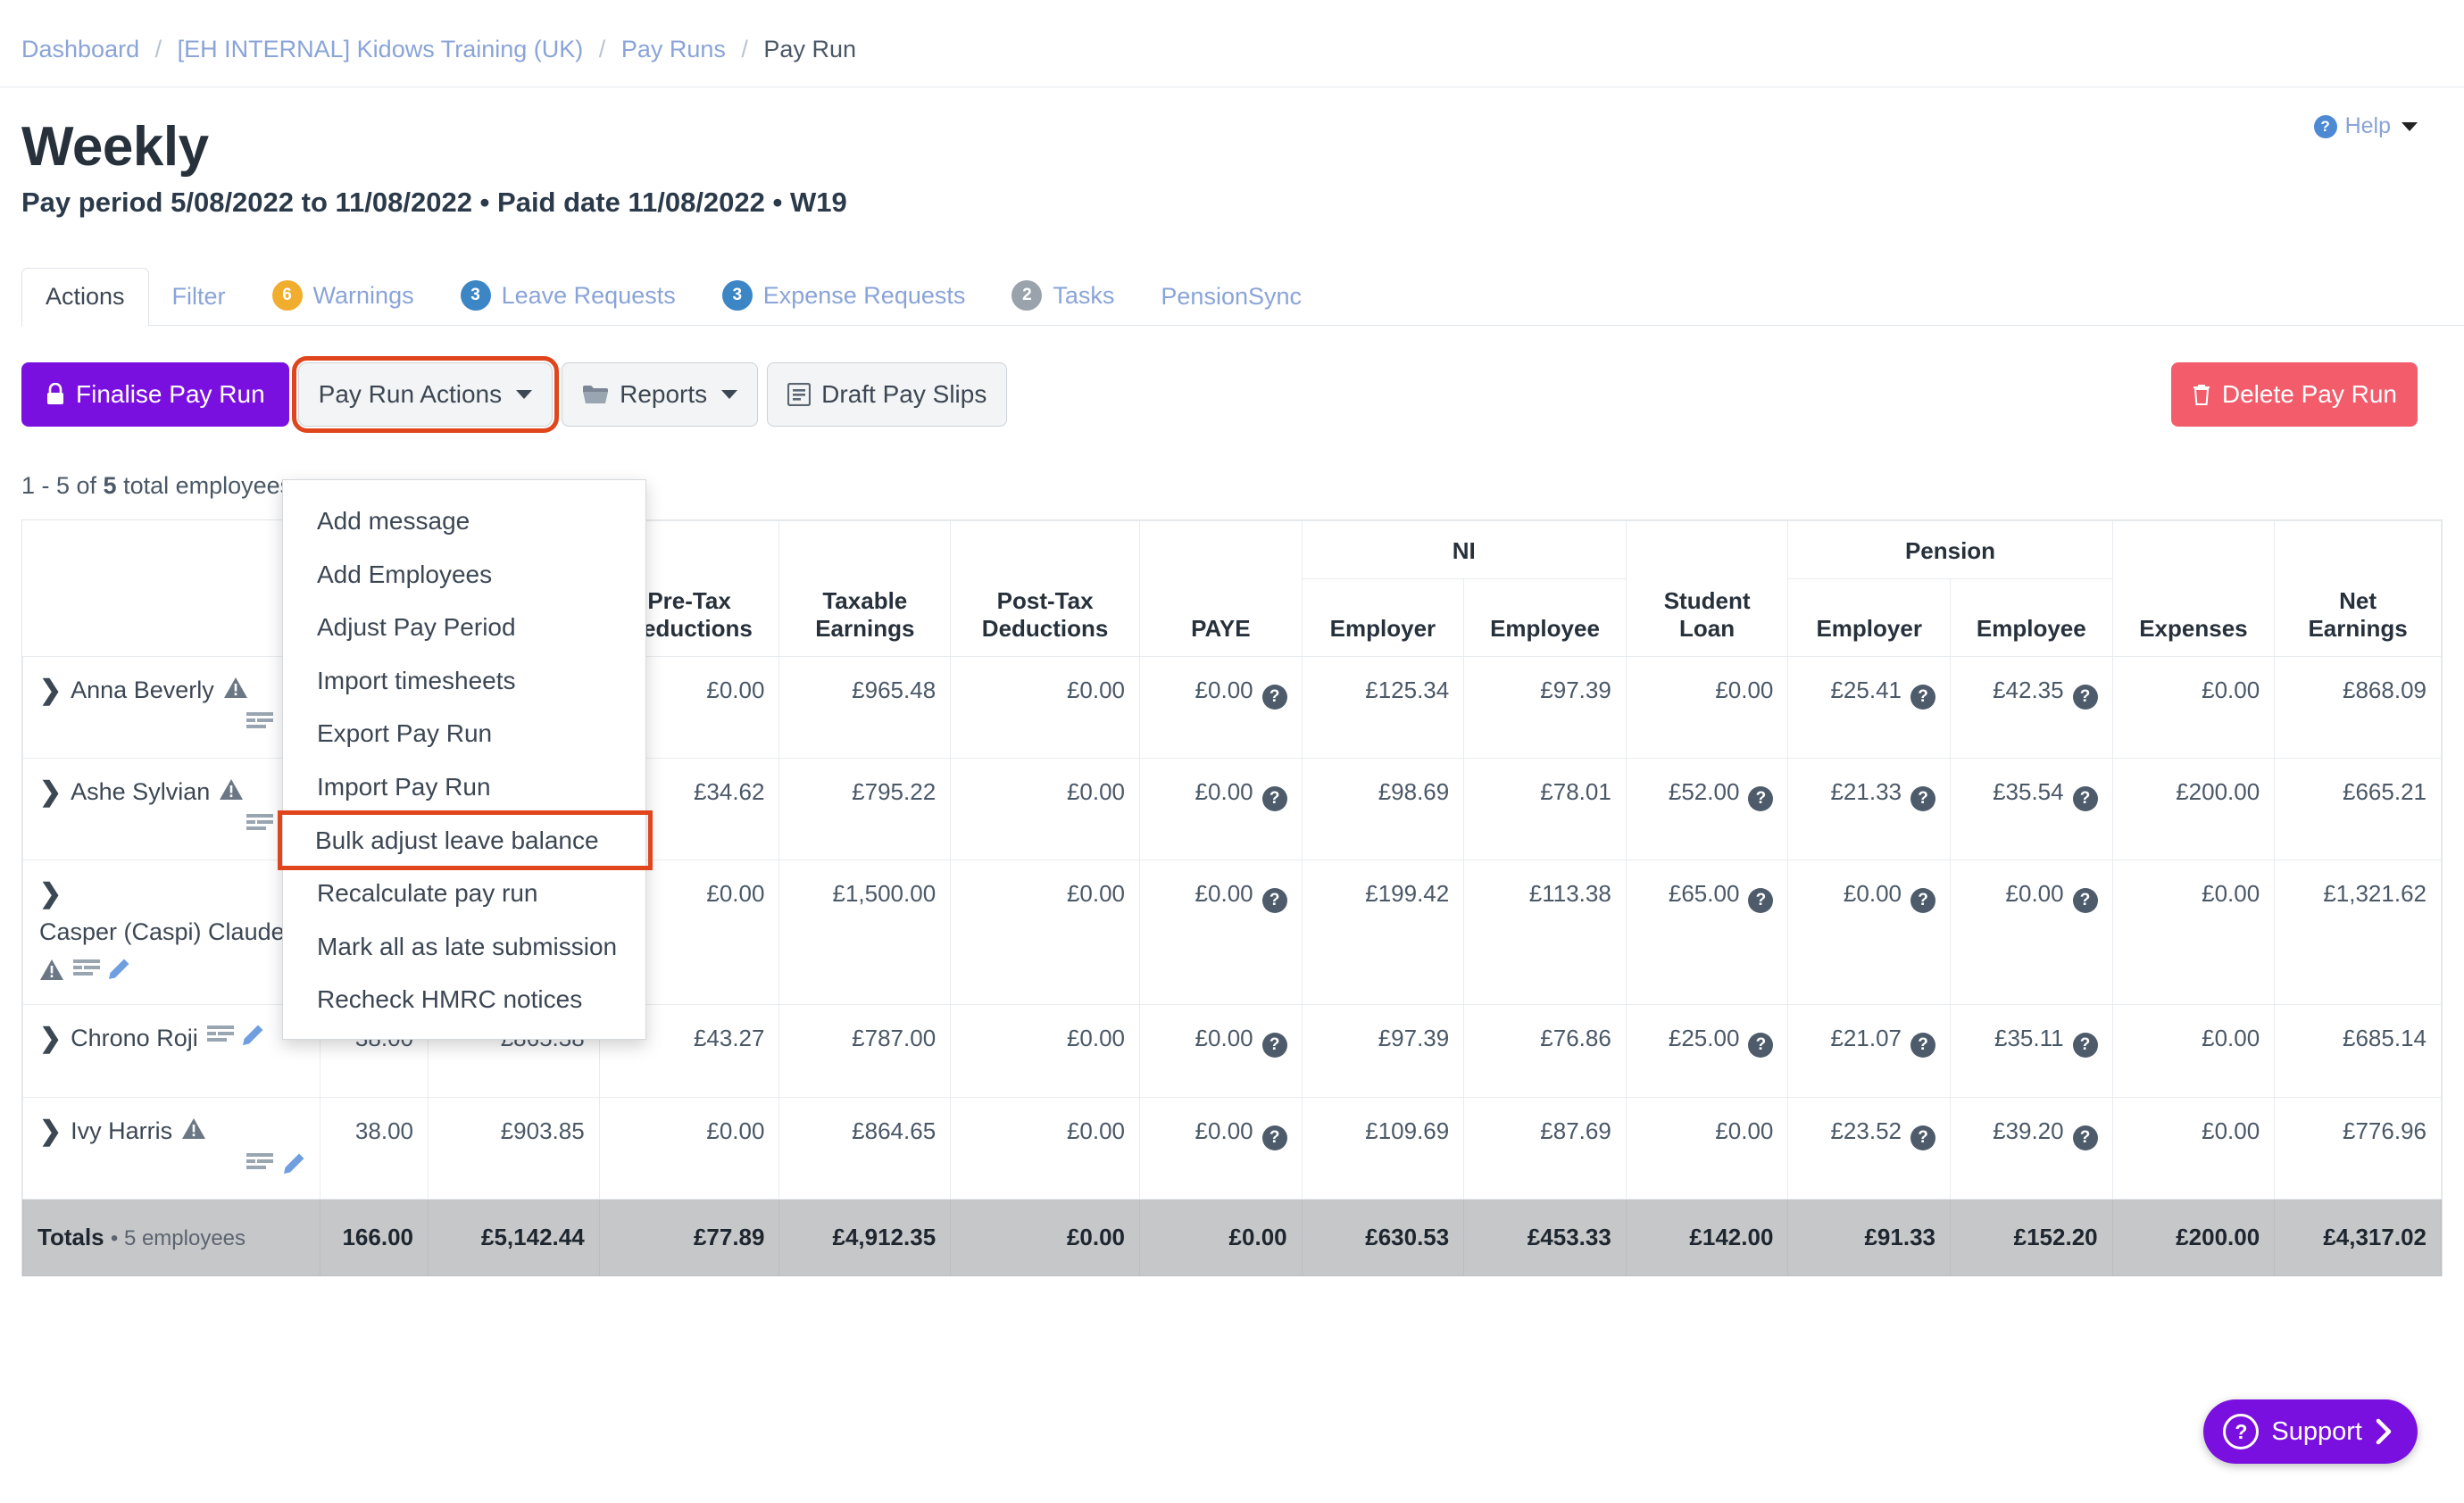 The height and width of the screenshot is (1503, 2464). What do you see at coordinates (204, 486) in the screenshot?
I see `count-suffix: total employees` at bounding box center [204, 486].